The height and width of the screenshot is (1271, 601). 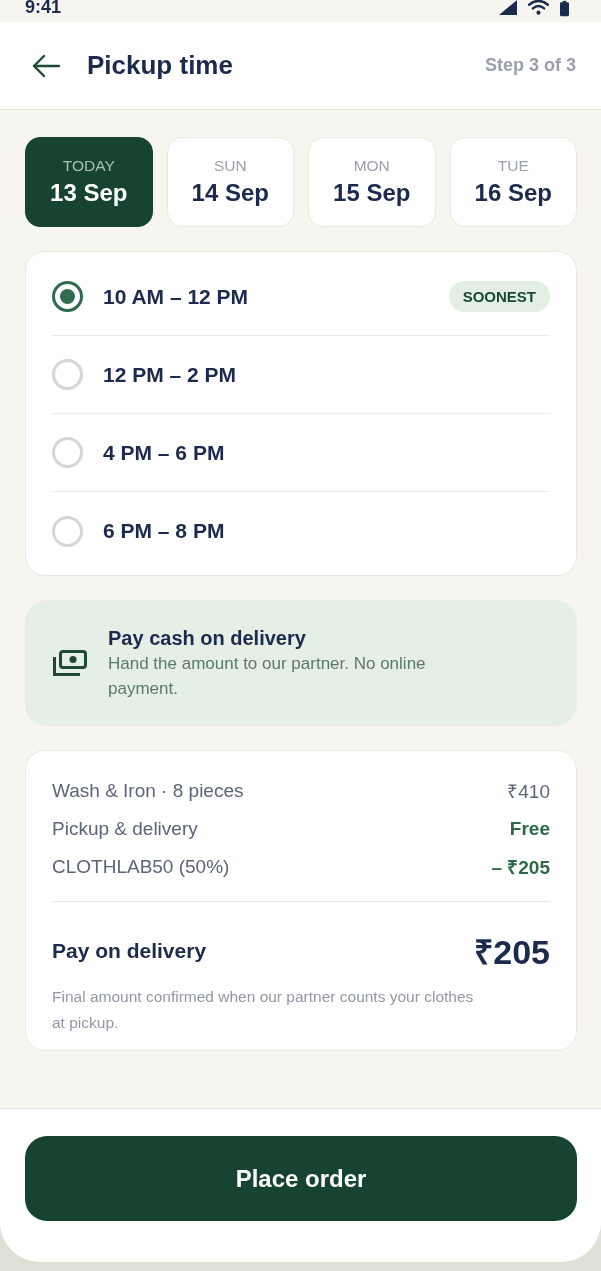 What do you see at coordinates (160, 65) in the screenshot?
I see `page-title: Pickup time` at bounding box center [160, 65].